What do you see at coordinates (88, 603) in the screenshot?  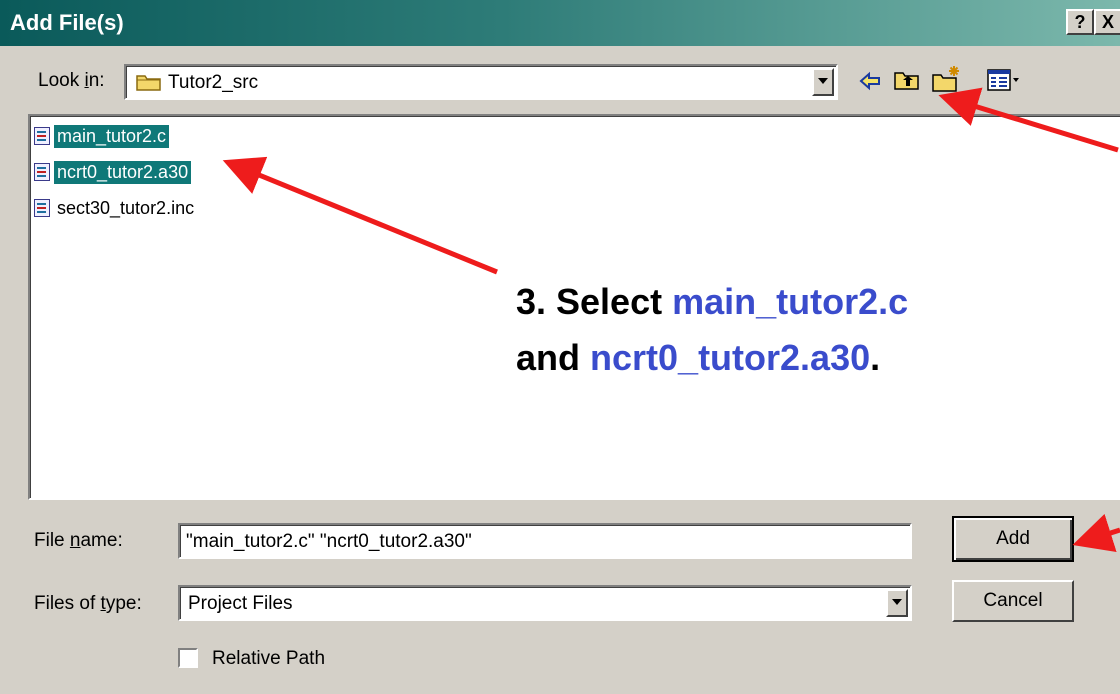 I see `files-of-type-label: Files of type:` at bounding box center [88, 603].